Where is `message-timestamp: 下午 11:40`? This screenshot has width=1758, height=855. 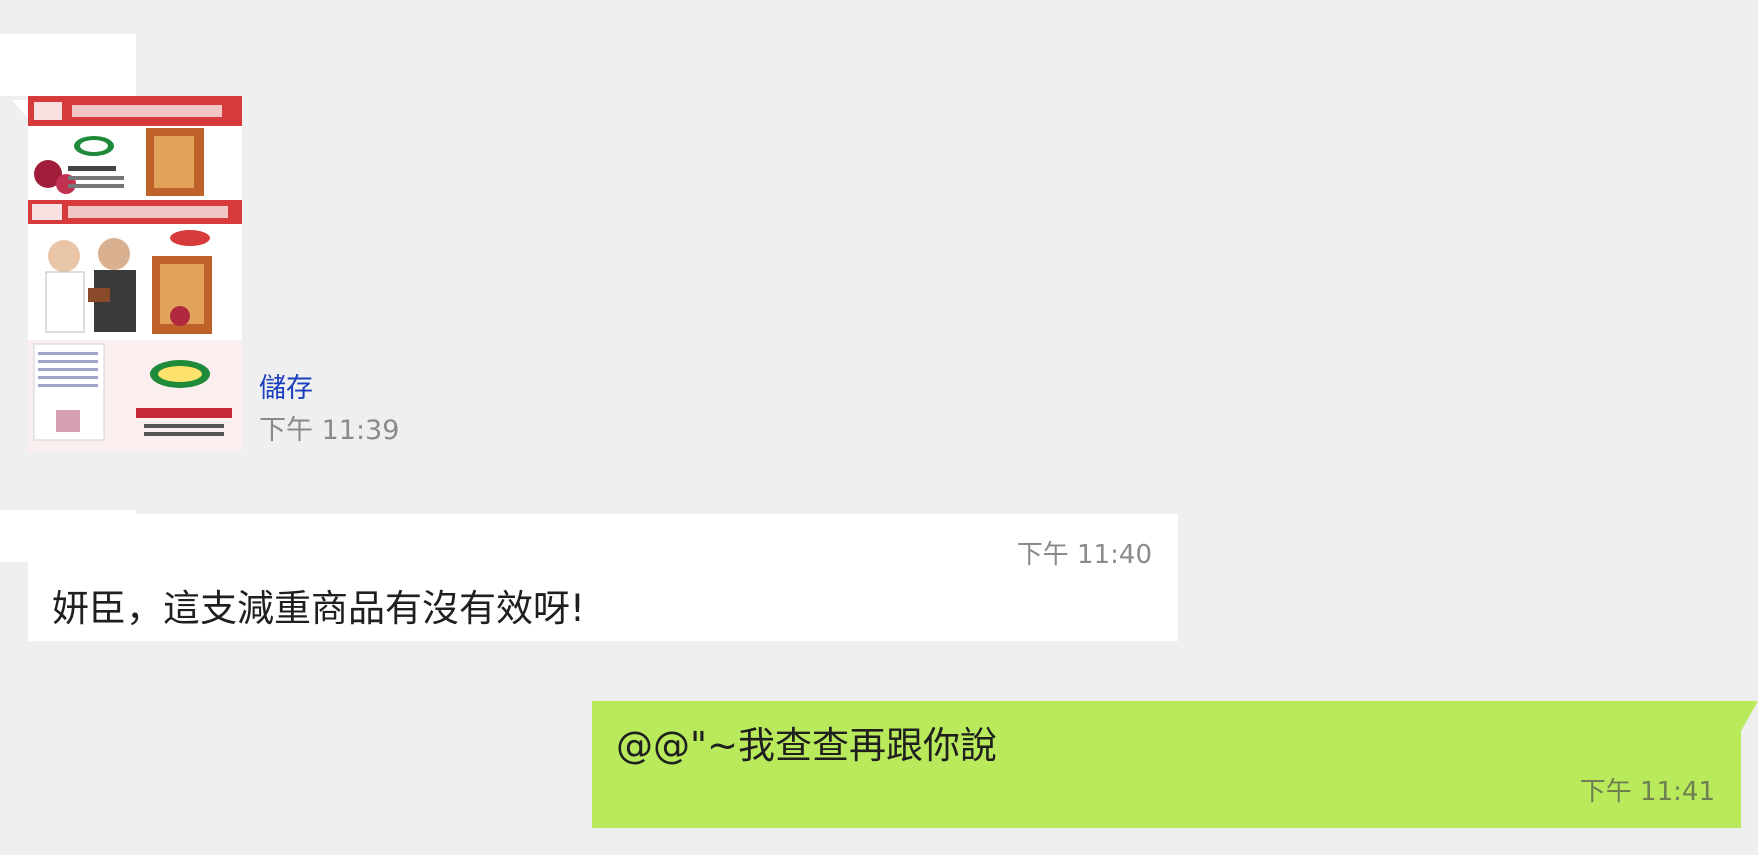 message-timestamp: 下午 11:40 is located at coordinates (1084, 555).